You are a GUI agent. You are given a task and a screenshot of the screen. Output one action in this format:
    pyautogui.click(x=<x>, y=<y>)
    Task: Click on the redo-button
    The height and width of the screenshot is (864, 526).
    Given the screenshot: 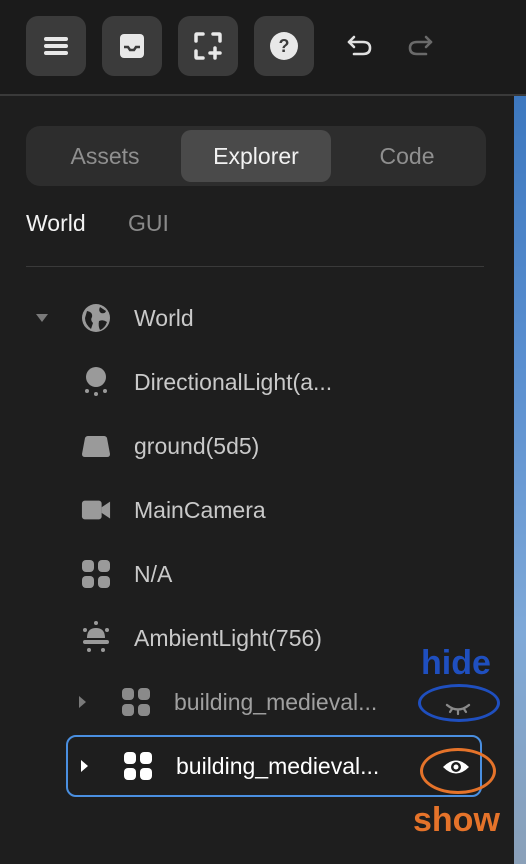 What is the action you would take?
    pyautogui.click(x=420, y=45)
    